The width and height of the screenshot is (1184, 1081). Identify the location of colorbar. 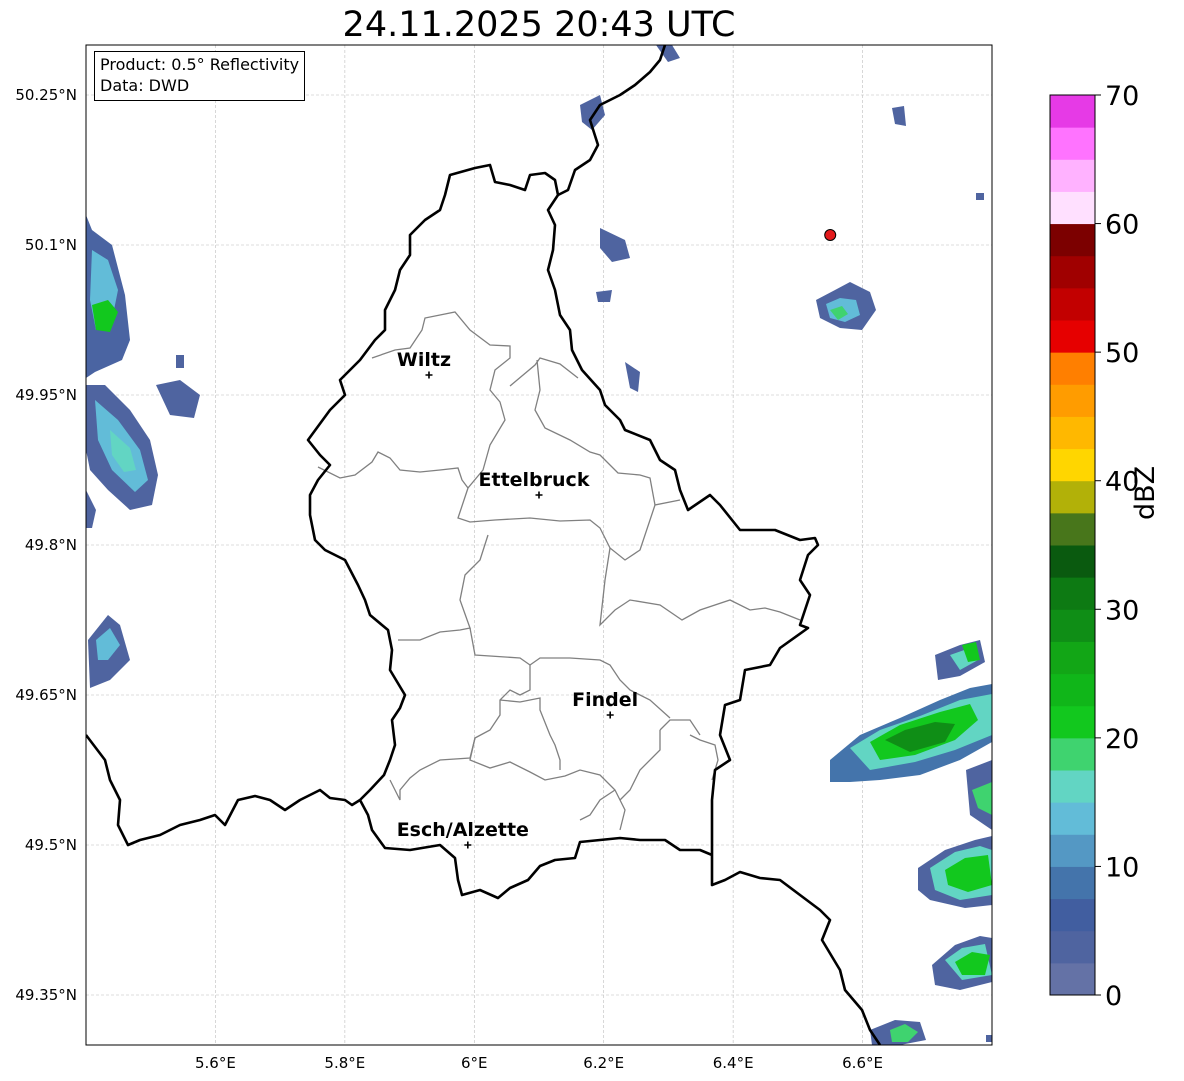
(1072, 545).